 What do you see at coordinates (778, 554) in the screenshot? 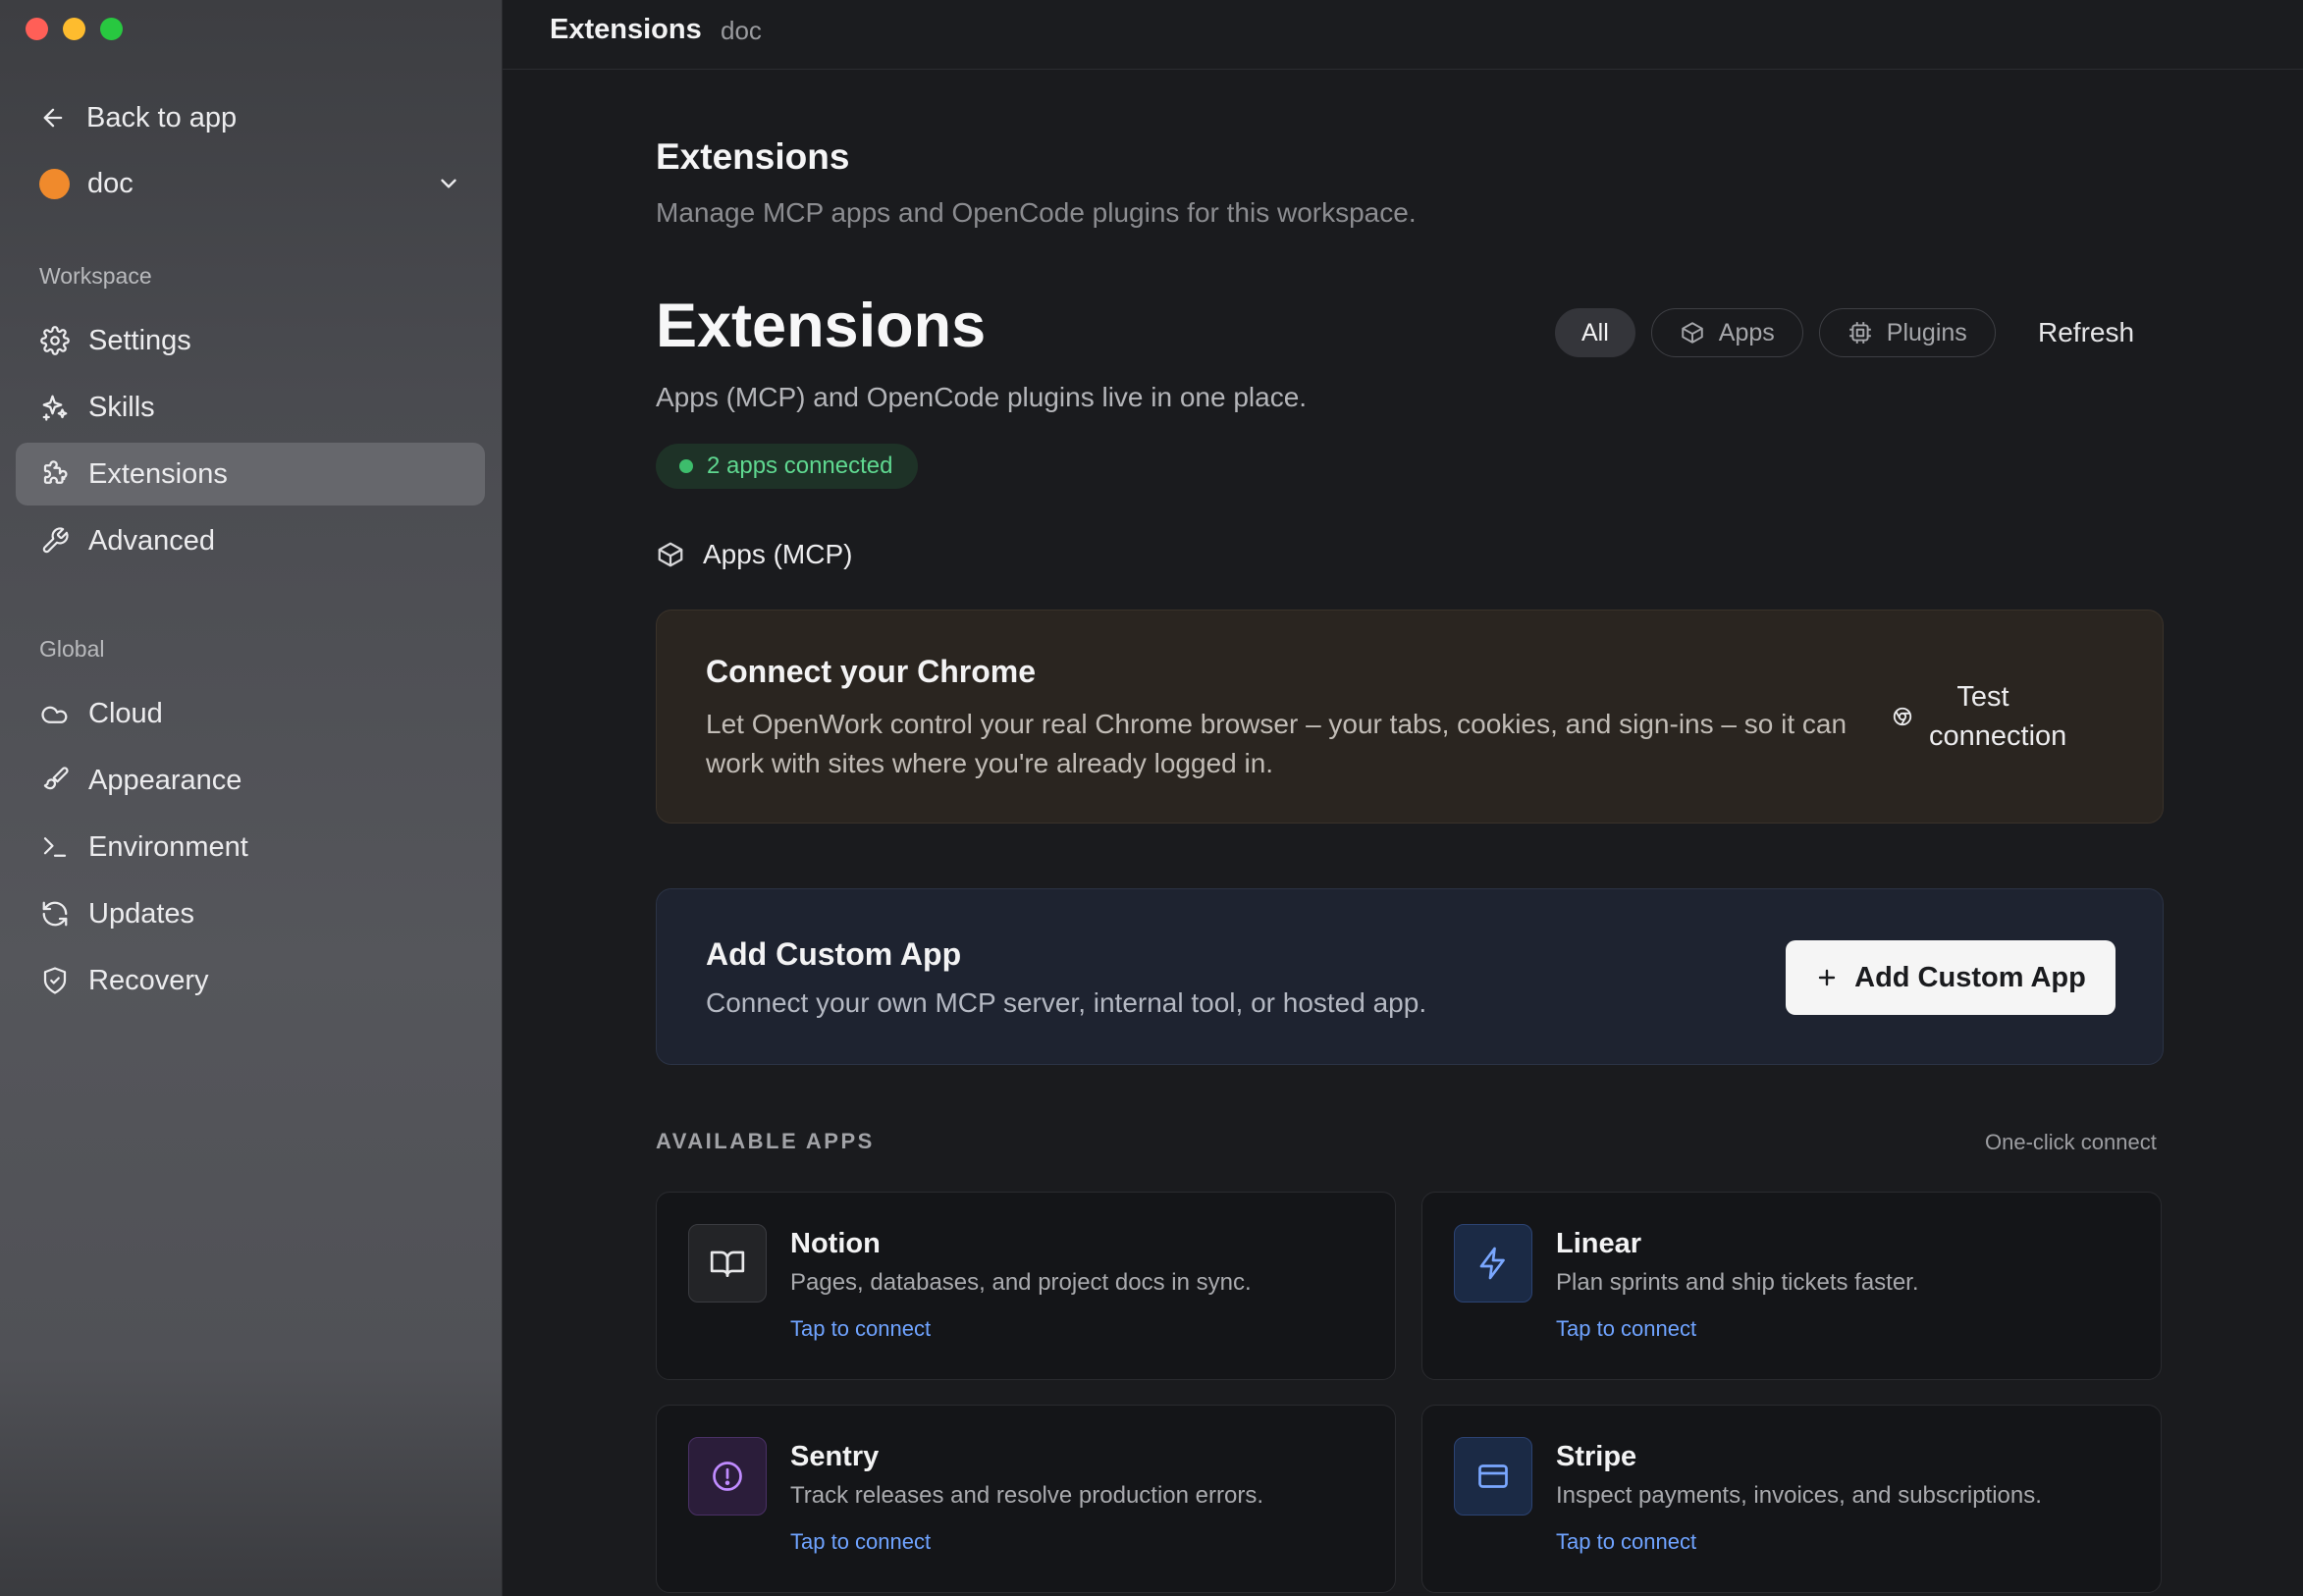
I see `apps-section-title: Apps (MCP)` at bounding box center [778, 554].